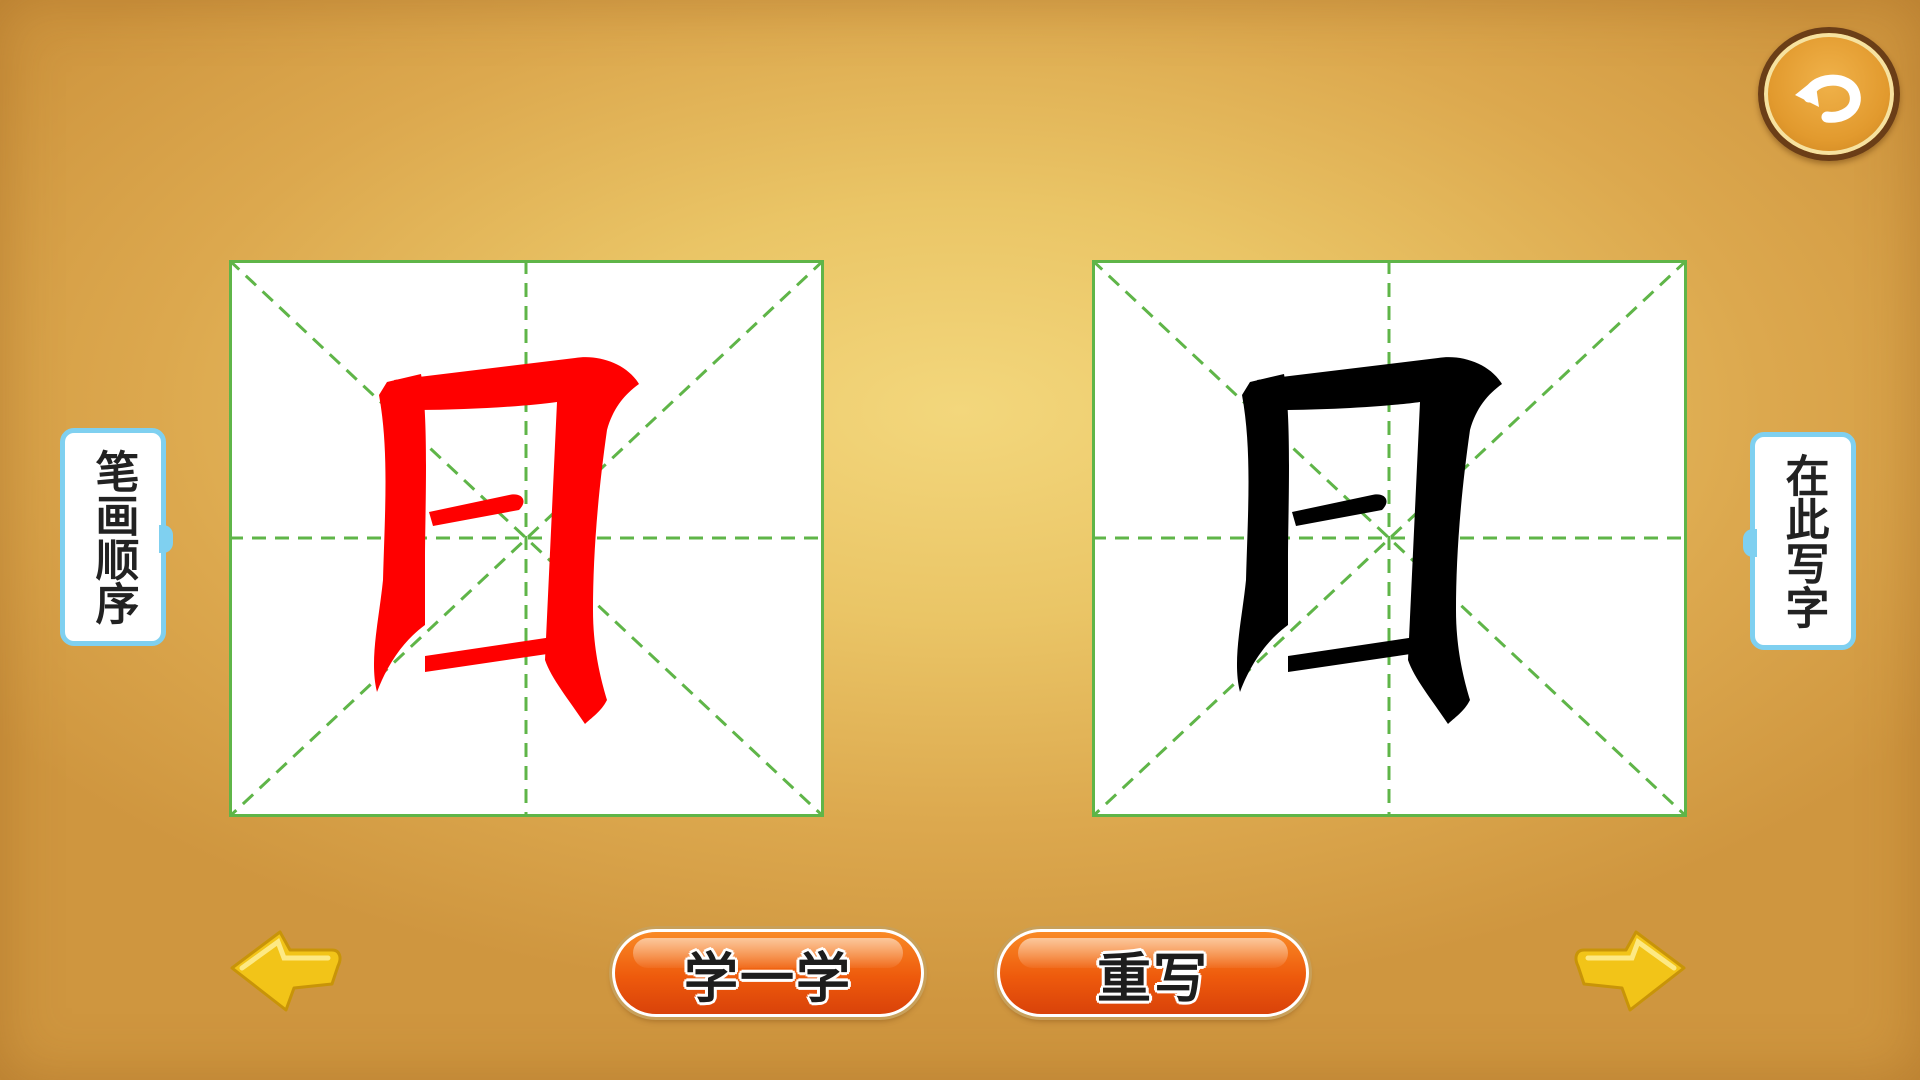  I want to click on prev-arrow-icon, so click(286, 971).